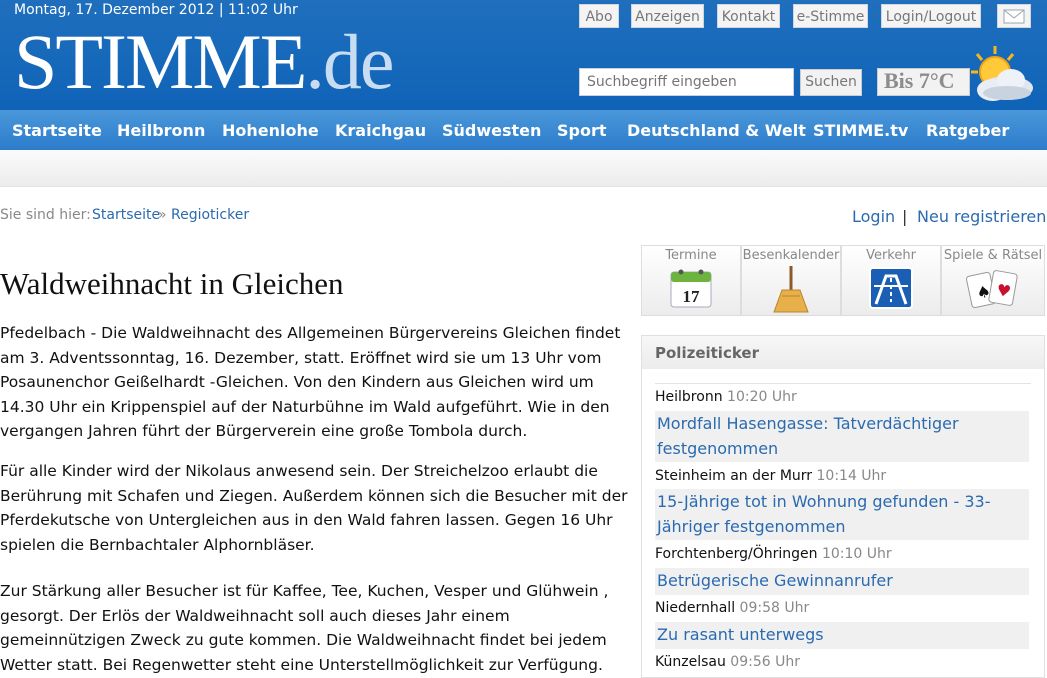  What do you see at coordinates (690, 662) in the screenshot?
I see `ticker-place: Künzelsau` at bounding box center [690, 662].